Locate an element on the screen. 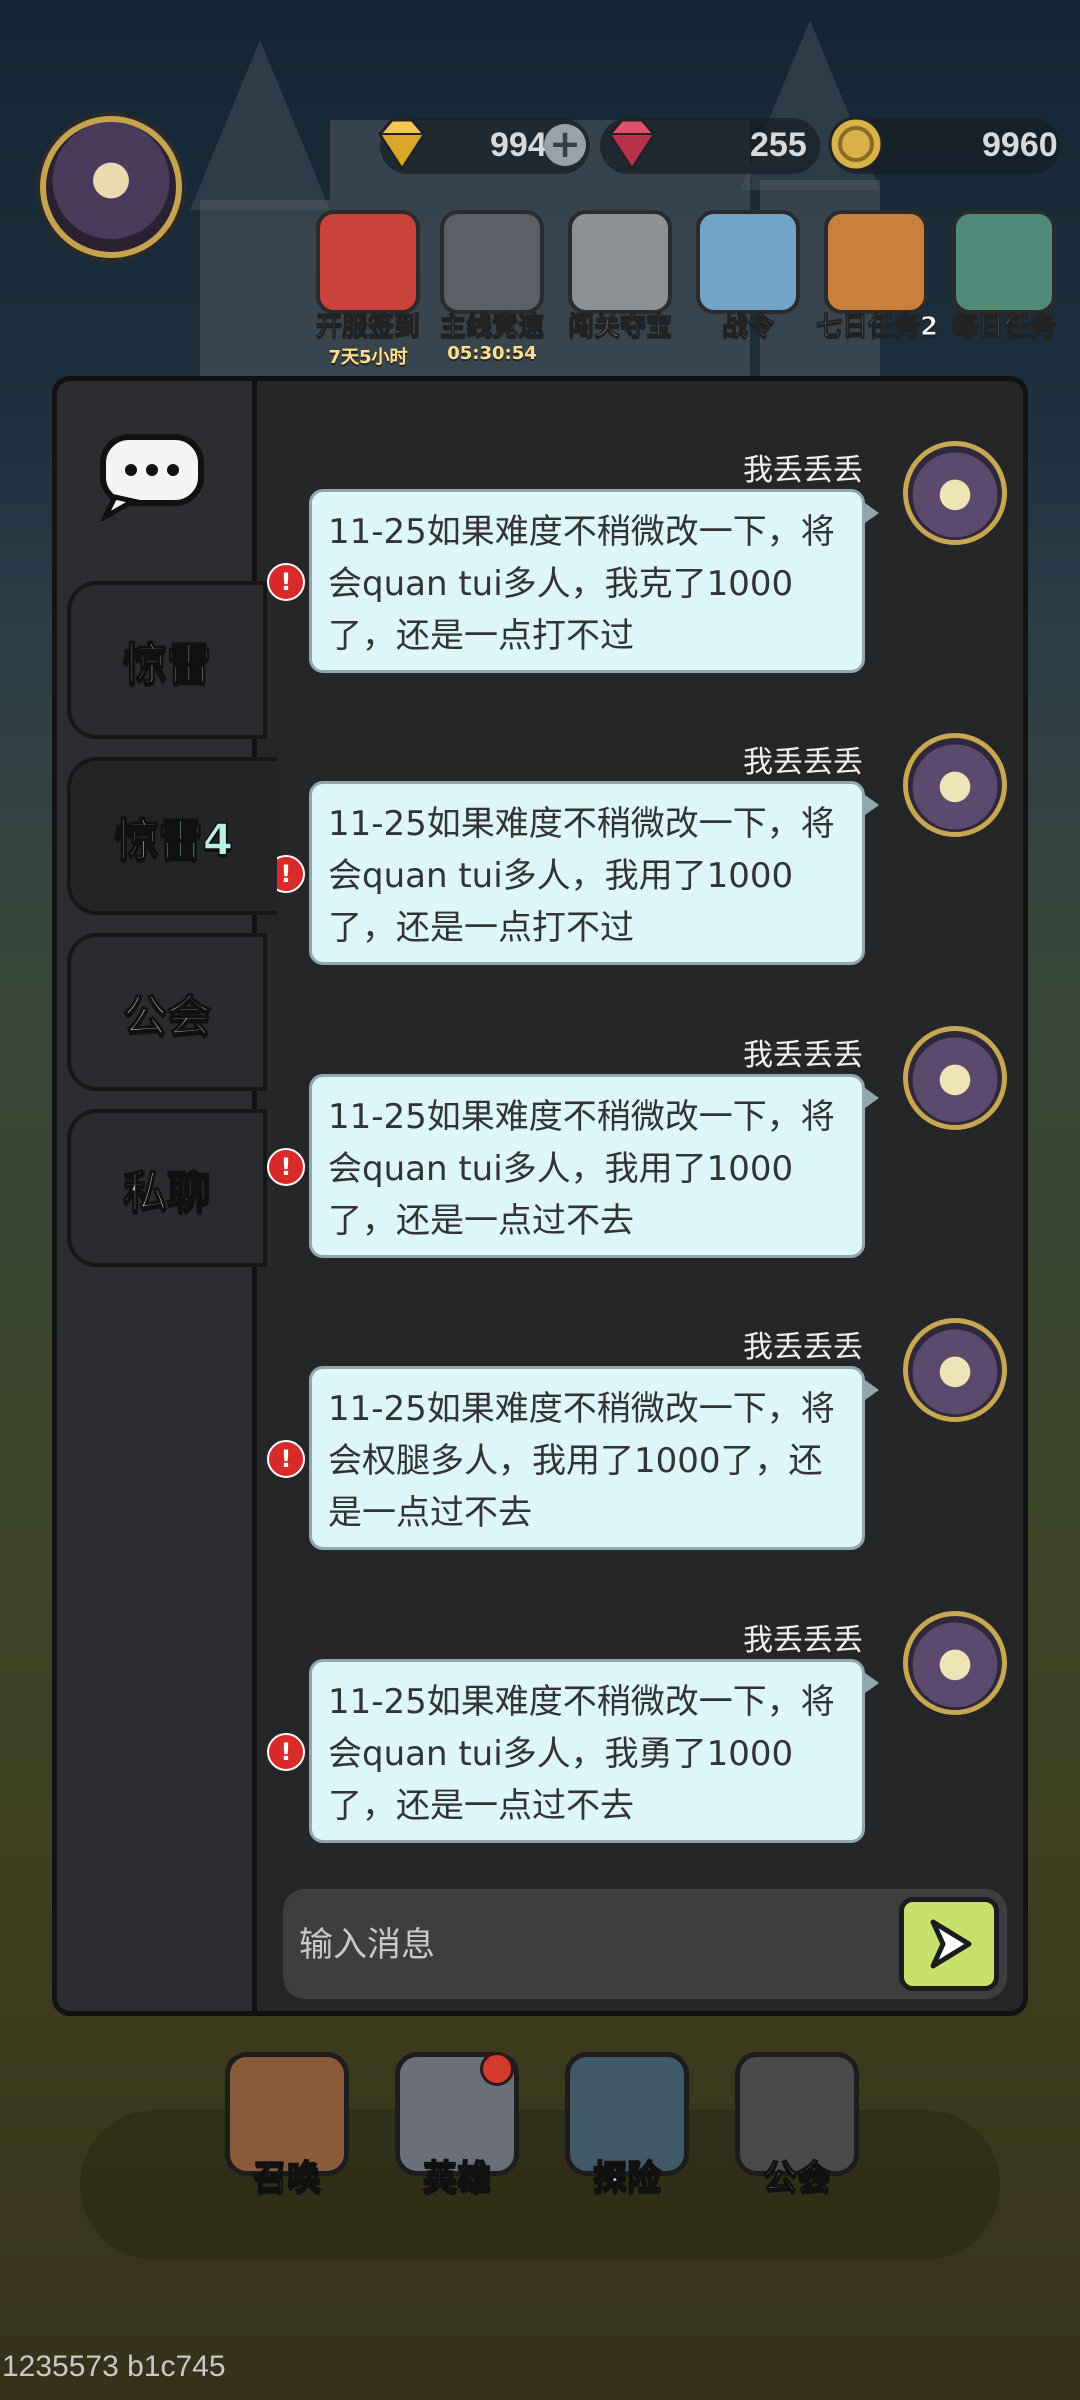 The height and width of the screenshot is (2400, 1080). nav-summon: 召唤 is located at coordinates (287, 2142).